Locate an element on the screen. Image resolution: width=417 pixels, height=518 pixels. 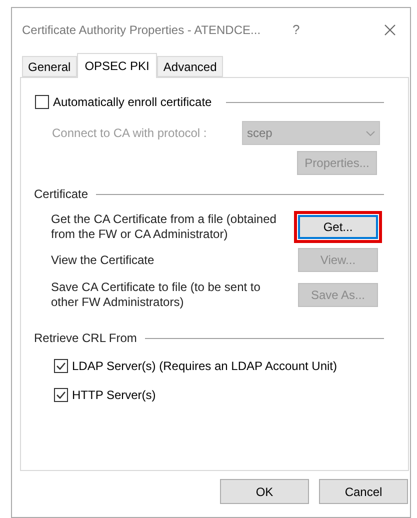
checkbox-label: LDAP Server(s) (Requires an LDAP Account Unit) is located at coordinates (205, 366).